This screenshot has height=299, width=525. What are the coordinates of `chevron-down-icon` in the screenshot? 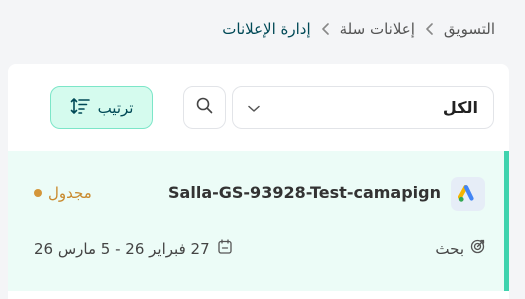 It's located at (254, 107).